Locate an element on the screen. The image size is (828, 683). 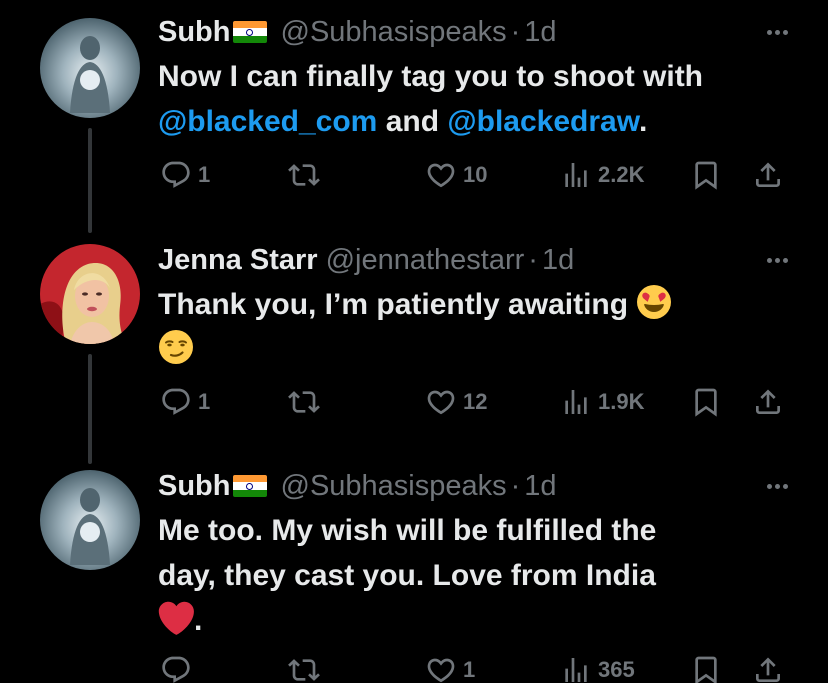
mention-link: @blacked_com is located at coordinates (267, 121).